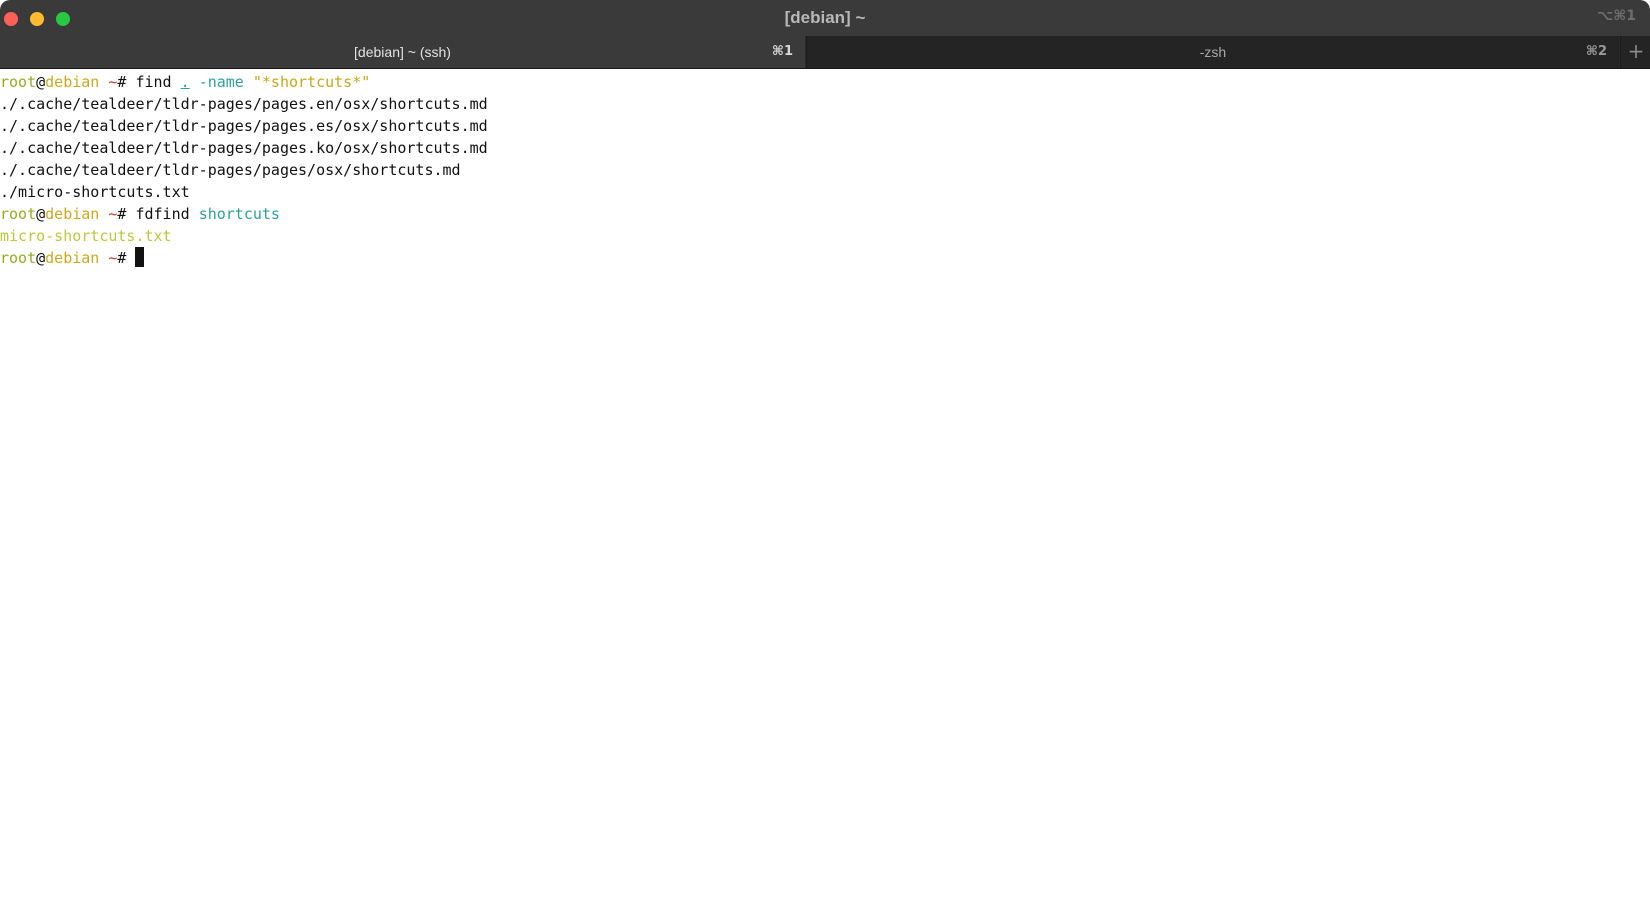 The width and height of the screenshot is (1650, 898). I want to click on window-title: [debian] ~, so click(825, 17).